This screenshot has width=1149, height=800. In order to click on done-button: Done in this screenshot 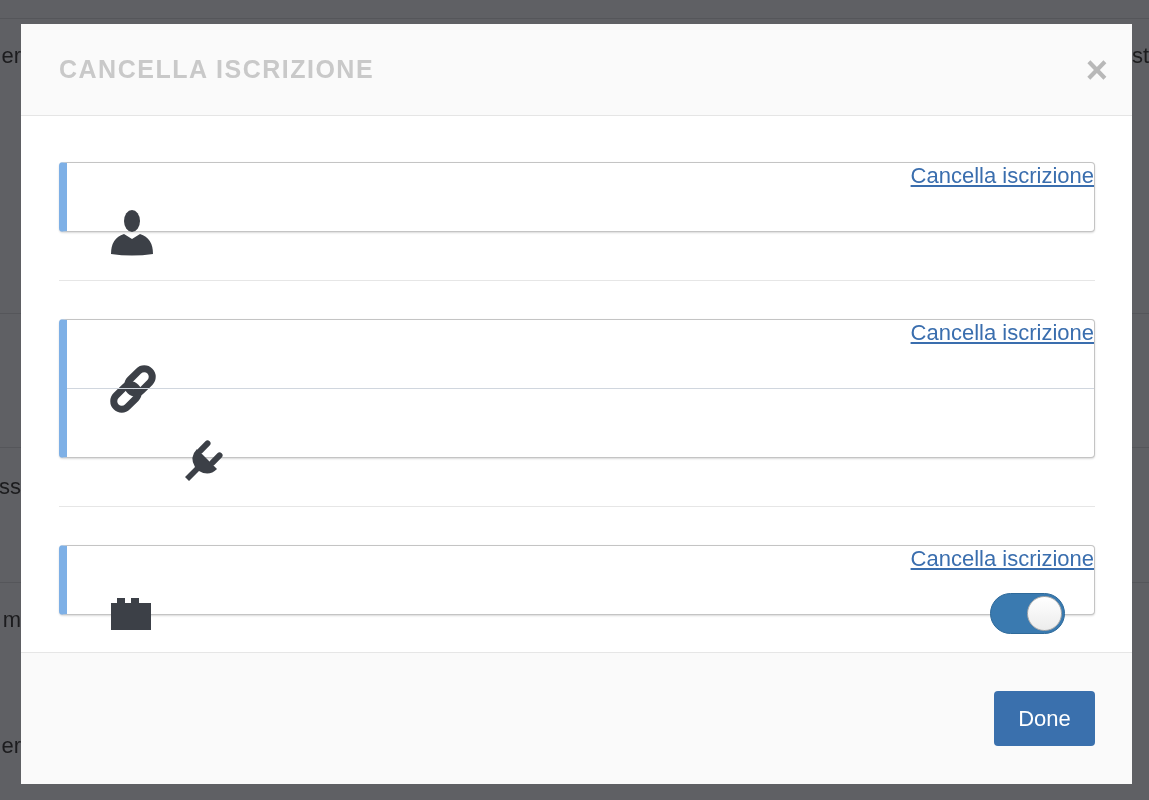, I will do `click(1044, 718)`.